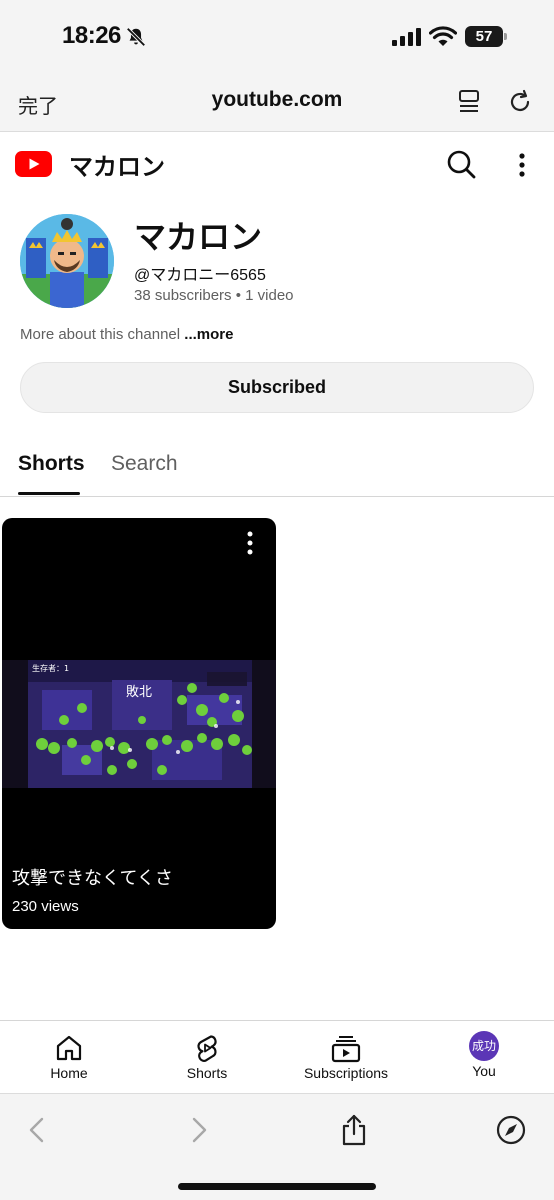 This screenshot has height=1200, width=554. What do you see at coordinates (469, 102) in the screenshot?
I see `reader-view-icon` at bounding box center [469, 102].